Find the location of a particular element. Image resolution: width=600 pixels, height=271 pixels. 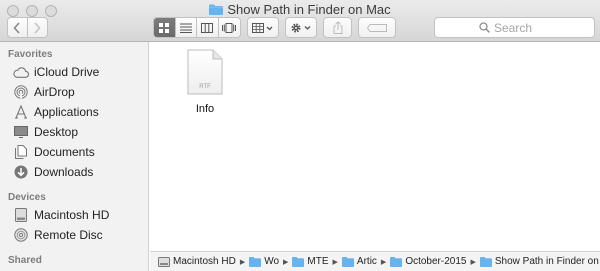

sidebar-heading-favorites: Favorites is located at coordinates (30, 54).